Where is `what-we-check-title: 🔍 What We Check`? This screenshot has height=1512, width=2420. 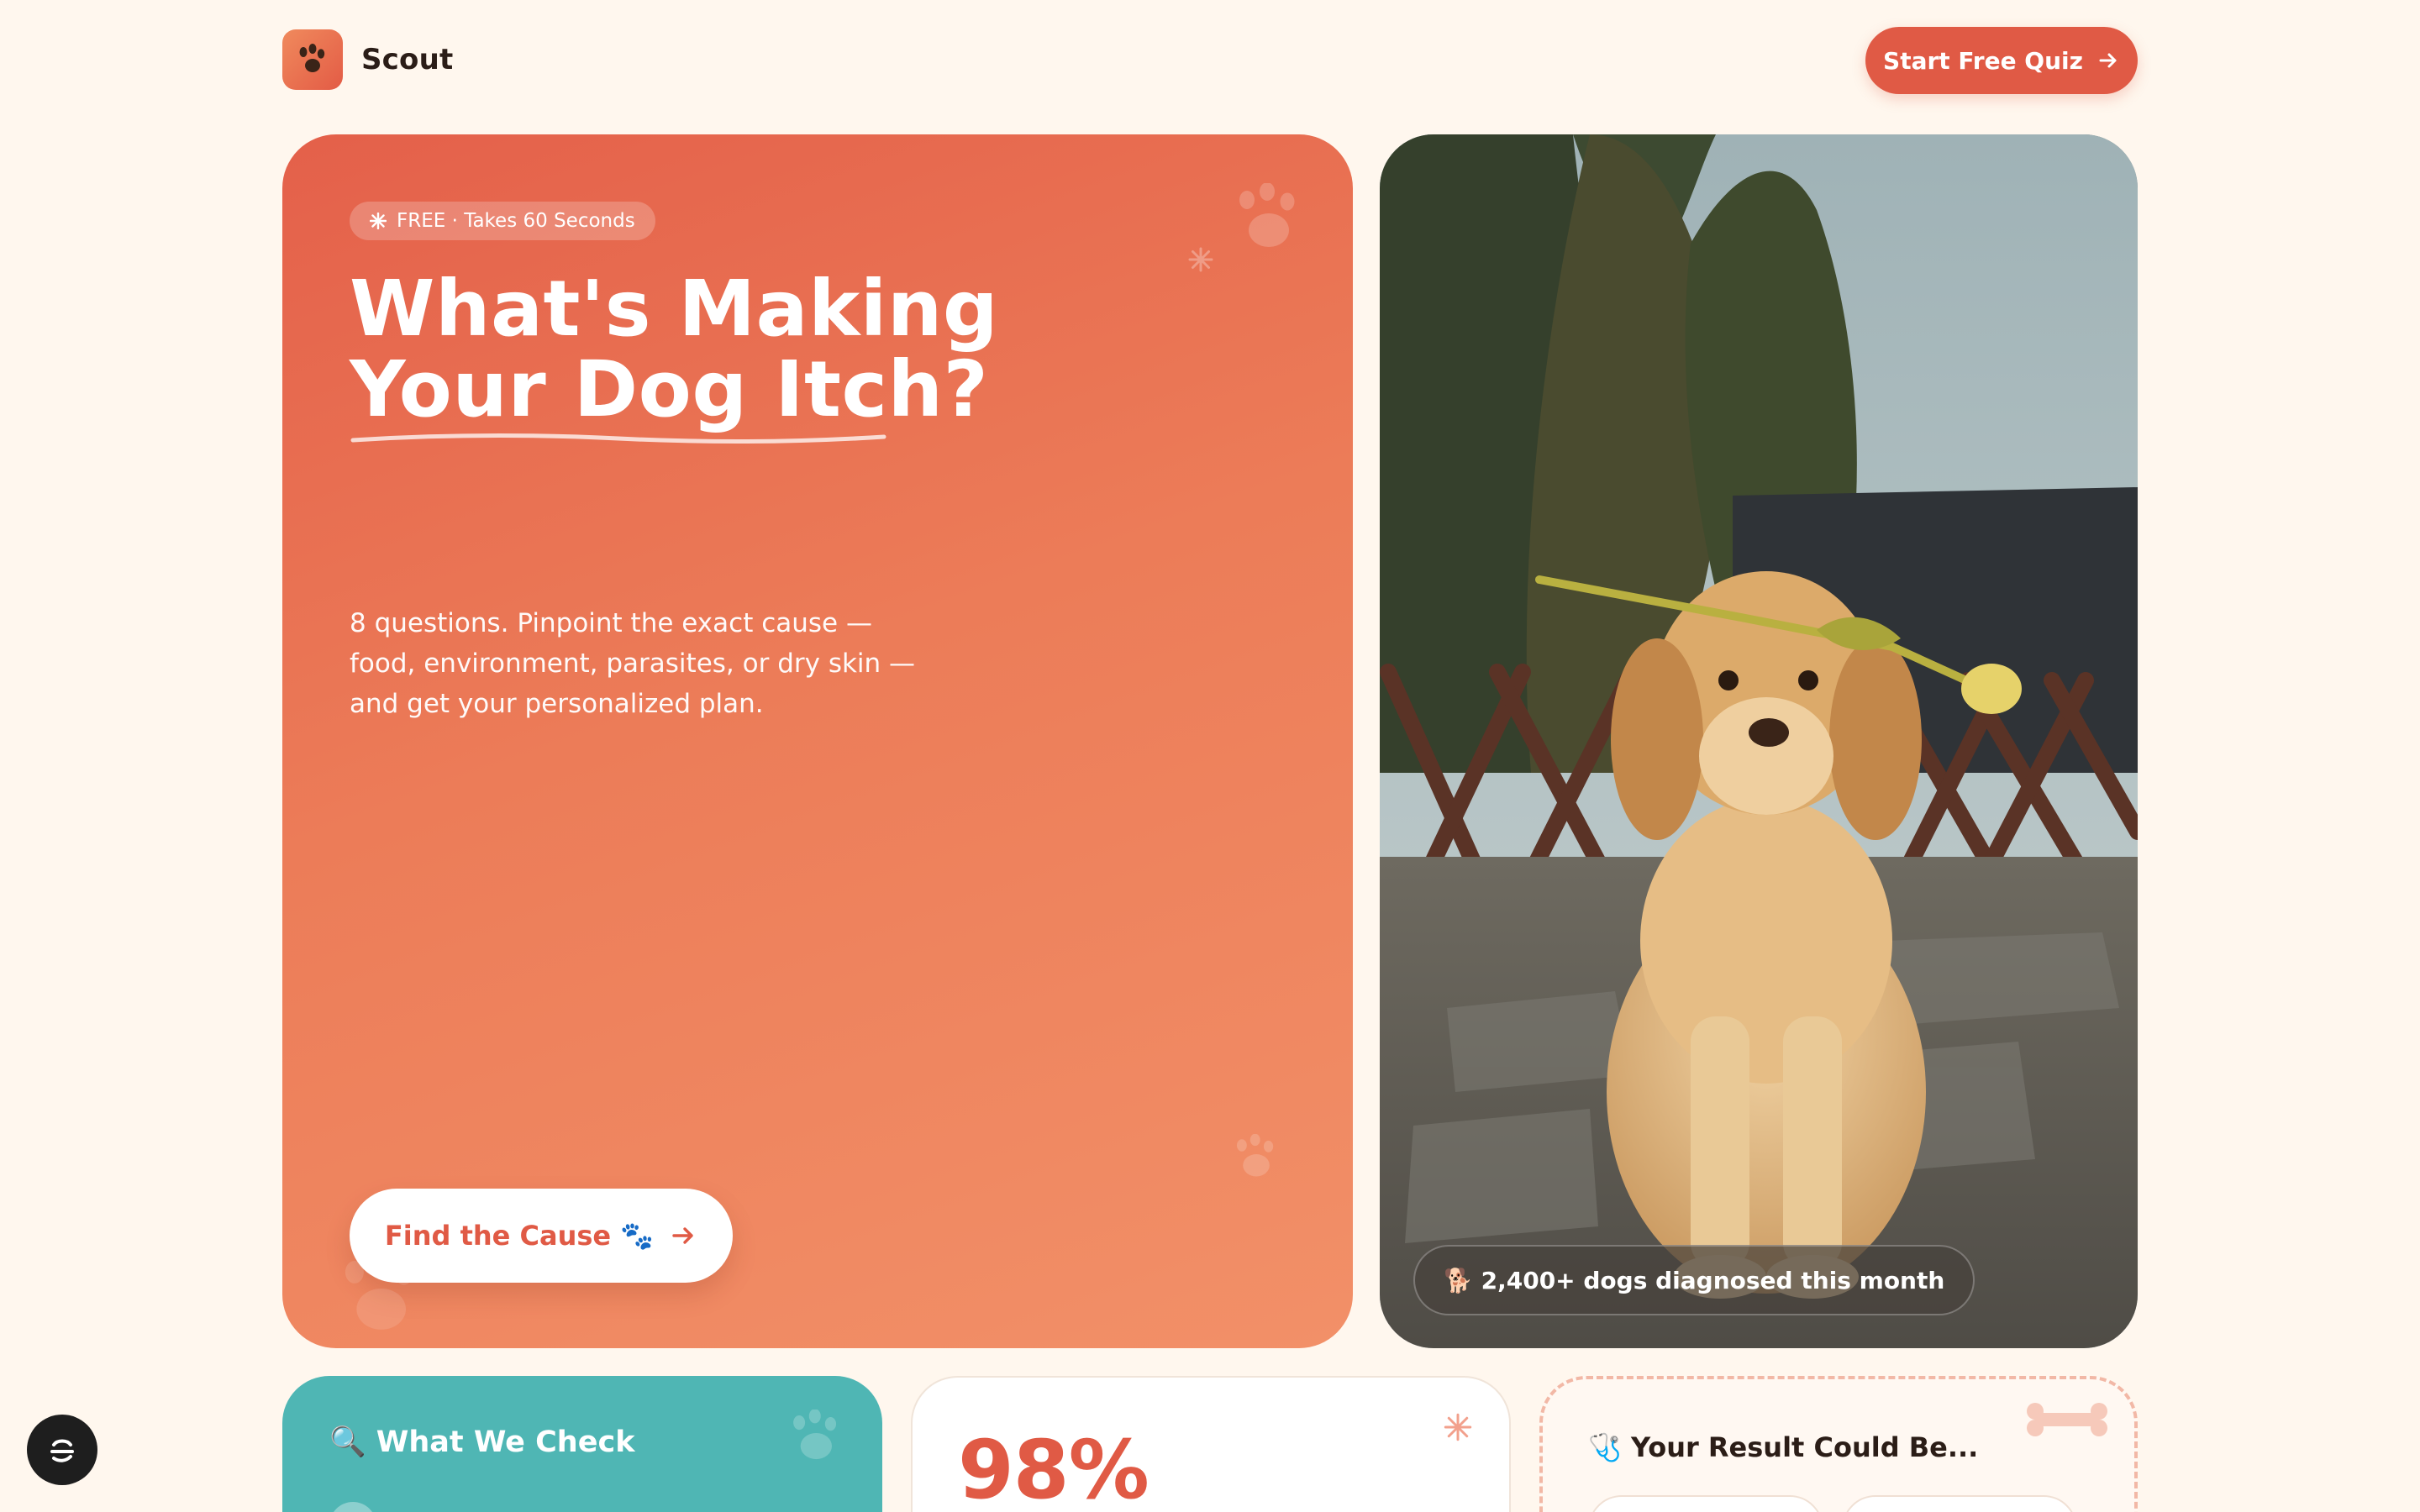
what-we-check-title: 🔍 What We Check is located at coordinates (482, 1442).